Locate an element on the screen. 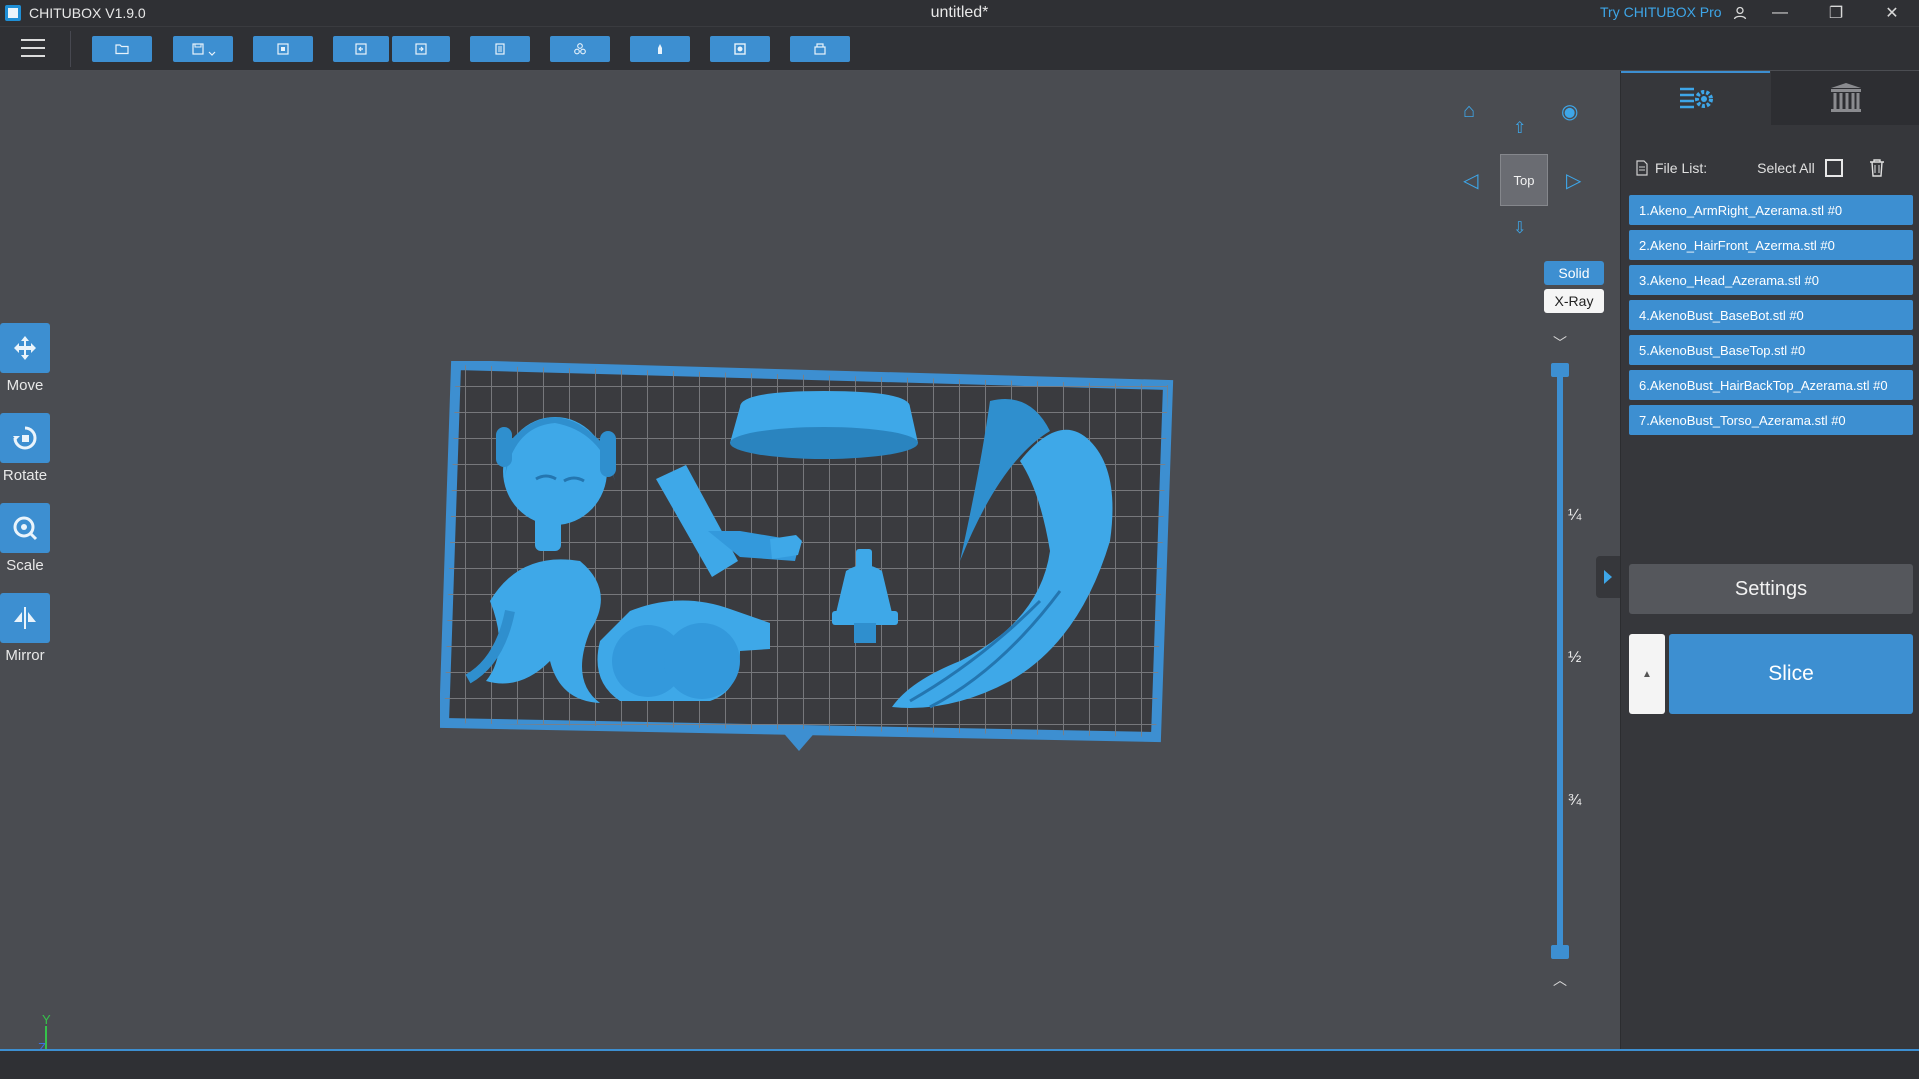 This screenshot has height=1079, width=1919. select-all-checkbox is located at coordinates (1833, 168).